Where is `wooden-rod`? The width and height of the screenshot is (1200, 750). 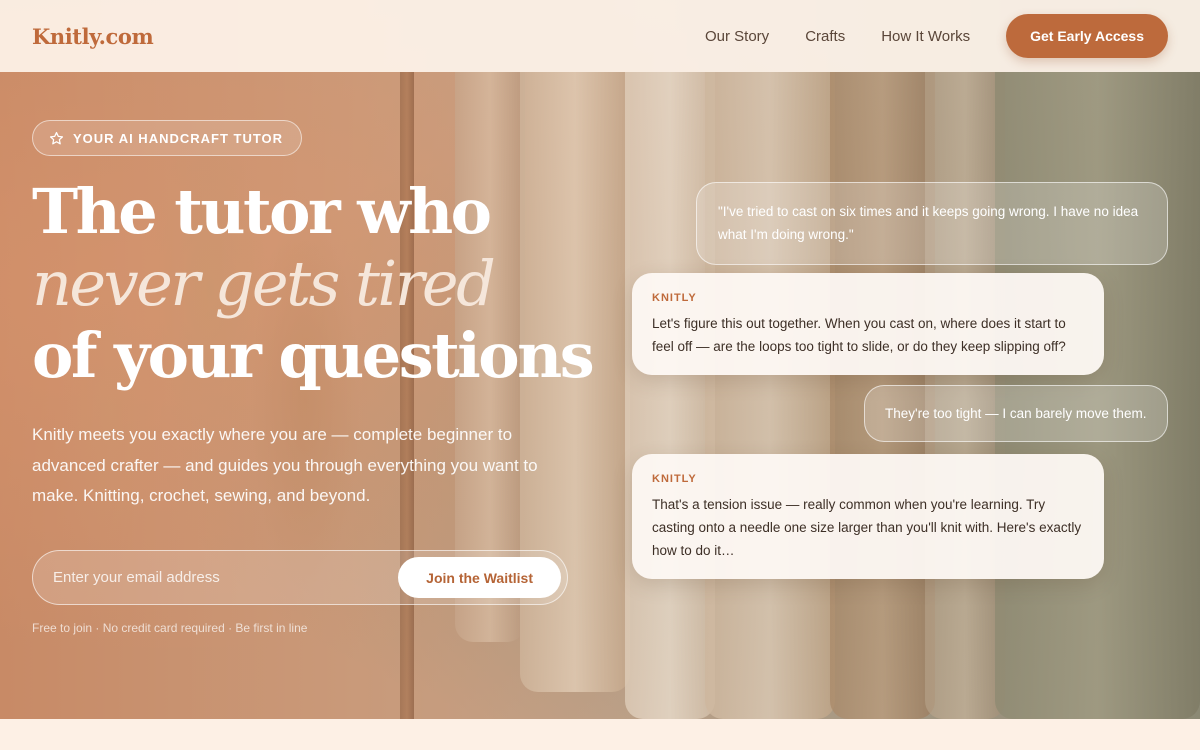
wooden-rod is located at coordinates (407, 395).